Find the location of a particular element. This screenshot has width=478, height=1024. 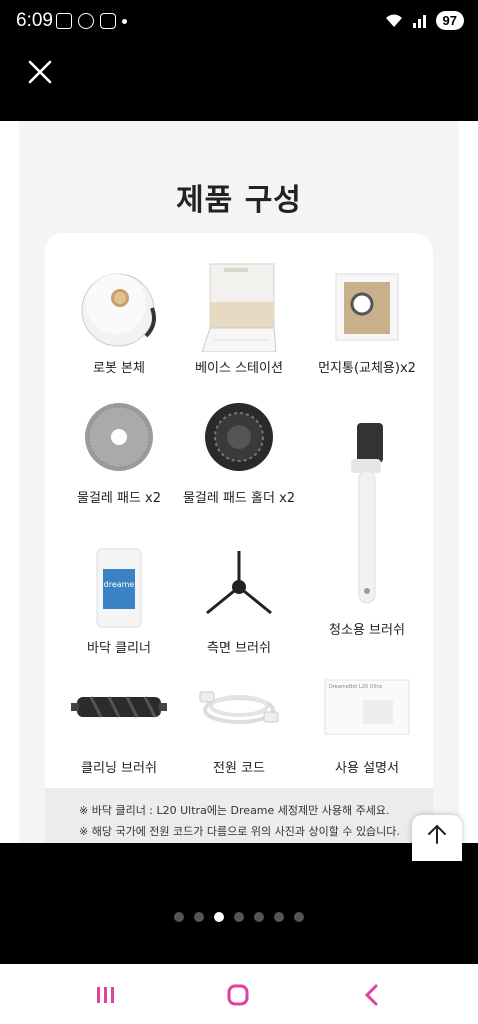

more-notifications-icon is located at coordinates (124, 21).